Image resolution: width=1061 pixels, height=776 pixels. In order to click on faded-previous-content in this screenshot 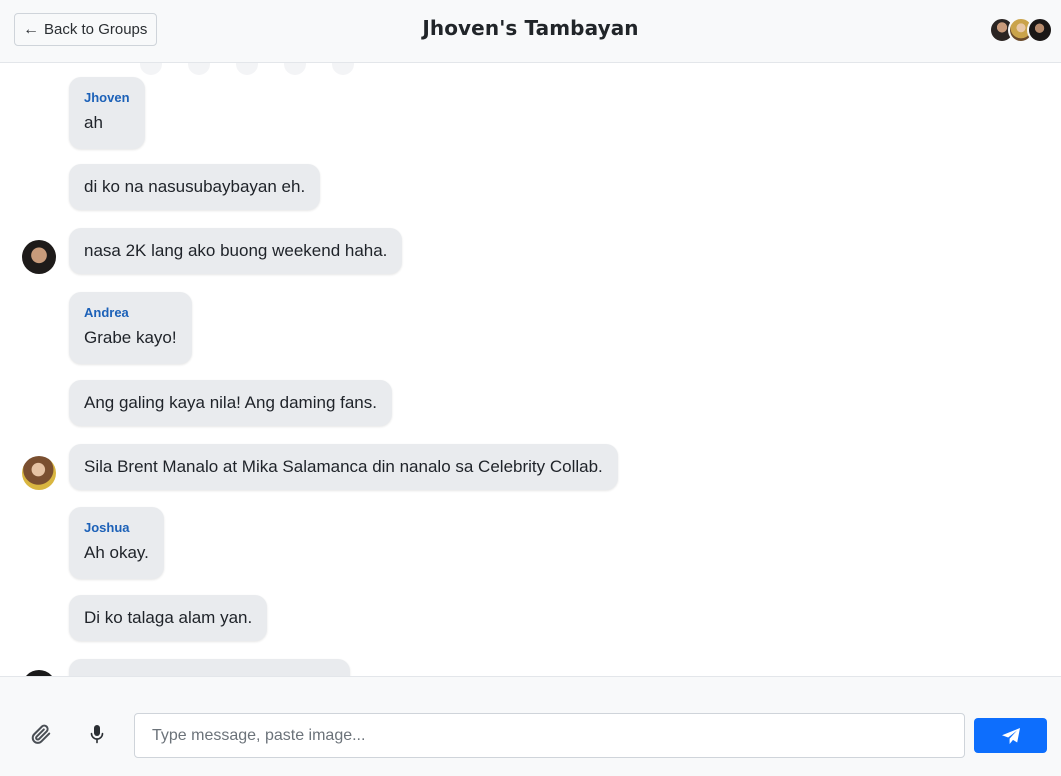, I will do `click(247, 69)`.